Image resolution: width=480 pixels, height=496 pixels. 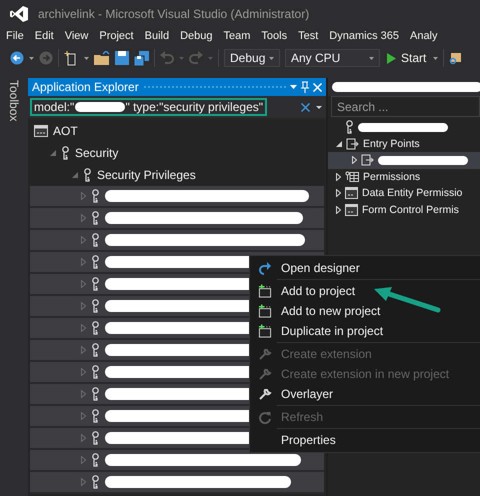 What do you see at coordinates (265, 268) in the screenshot?
I see `redo-arrow-icon` at bounding box center [265, 268].